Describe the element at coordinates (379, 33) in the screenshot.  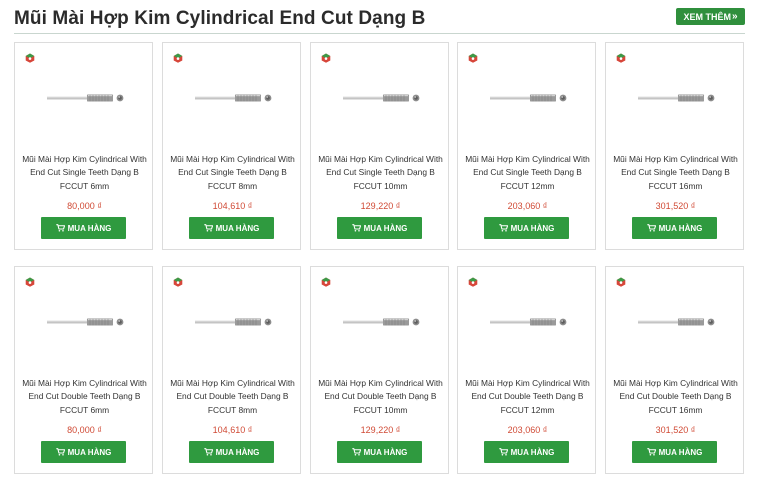
I see `header-divider` at that location.